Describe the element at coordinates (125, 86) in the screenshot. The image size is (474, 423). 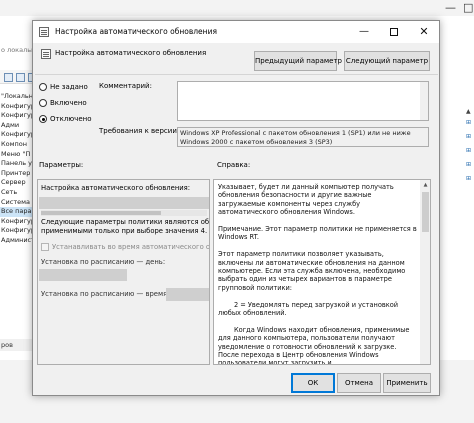
I see `comment-label: Комментарий:` at that location.